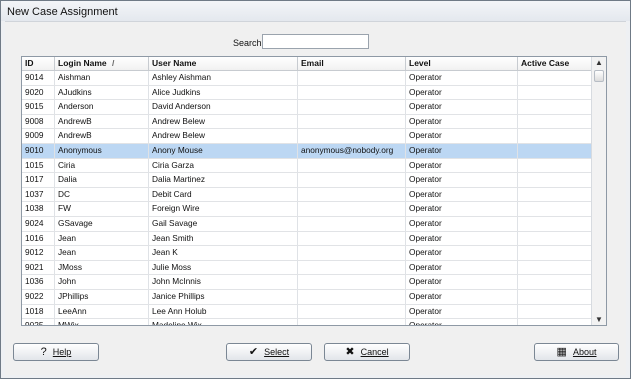 This screenshot has height=379, width=631. I want to click on cell-id: 9015, so click(38, 107).